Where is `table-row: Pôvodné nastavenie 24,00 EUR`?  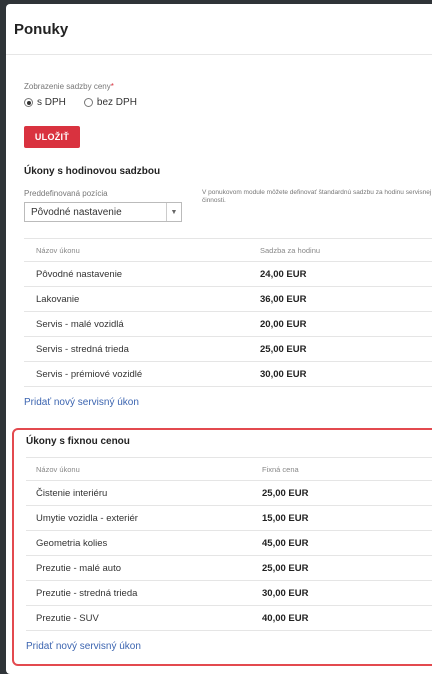
table-row: Pôvodné nastavenie 24,00 EUR is located at coordinates (228, 274).